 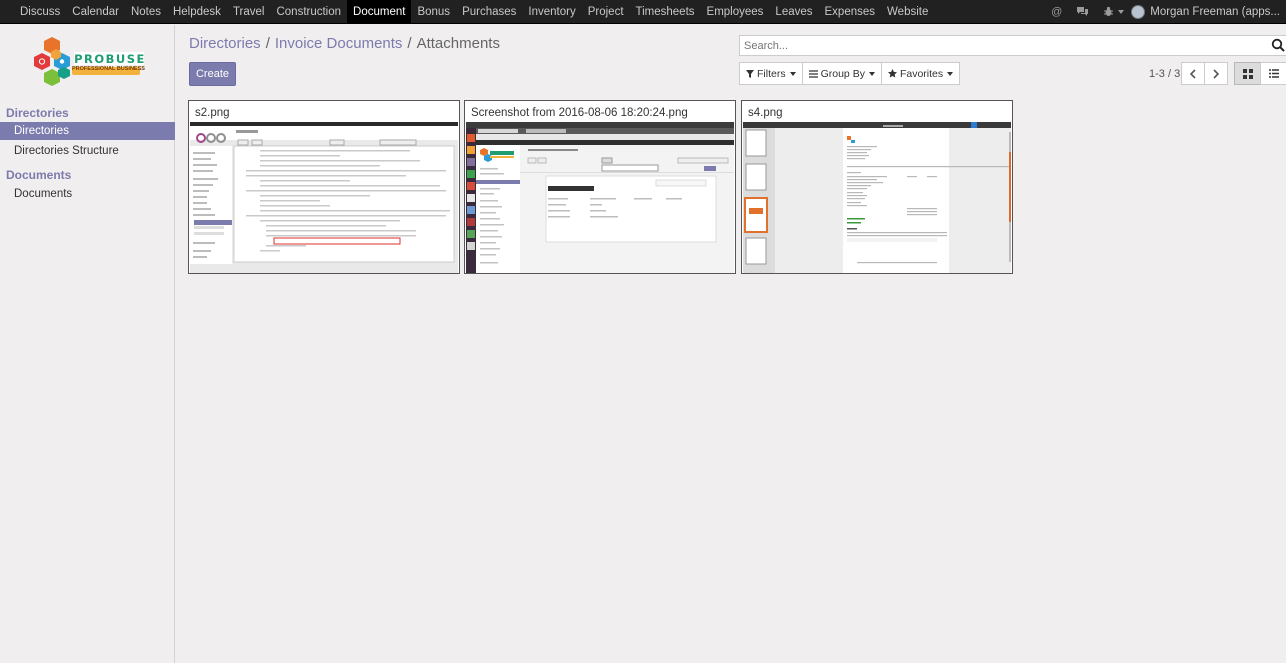 I want to click on favorites-button: Favorites, so click(x=920, y=73).